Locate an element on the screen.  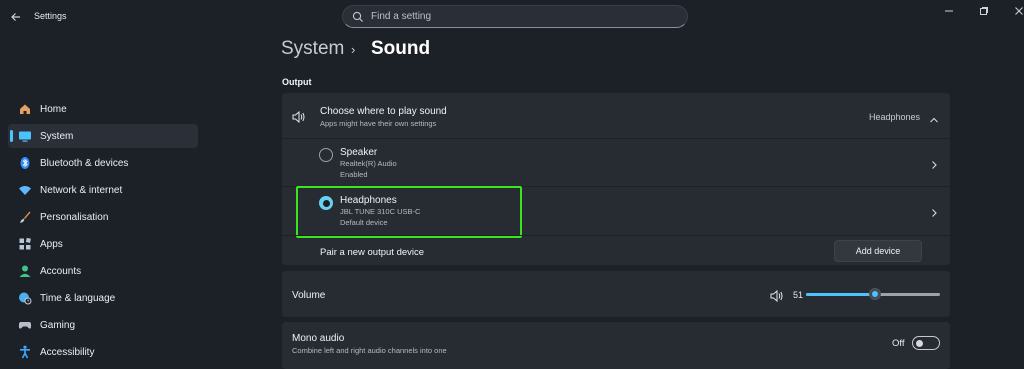
highlight-annotation is located at coordinates (409, 212).